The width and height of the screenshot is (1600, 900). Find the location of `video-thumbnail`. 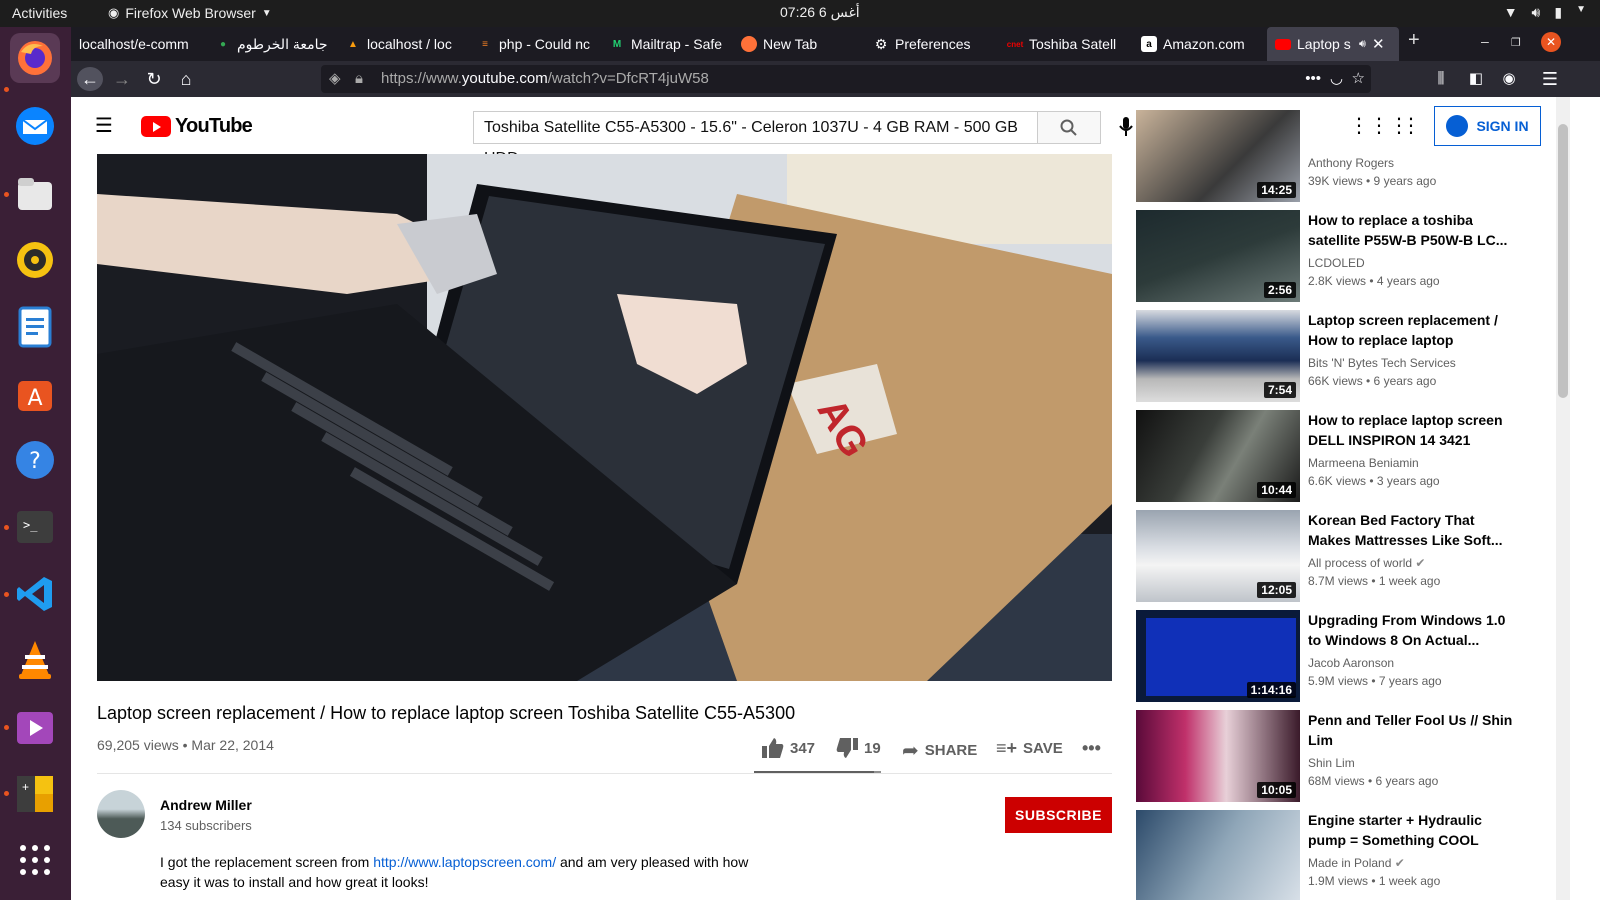

video-thumbnail is located at coordinates (1218, 855).